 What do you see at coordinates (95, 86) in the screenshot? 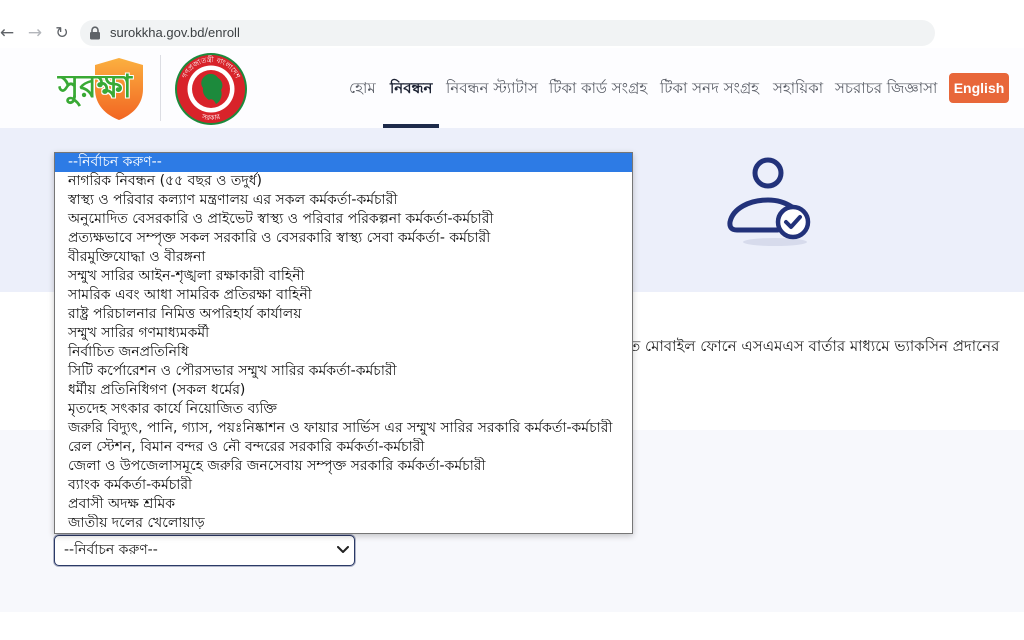
I see `logo-text: সুরক্ষা` at bounding box center [95, 86].